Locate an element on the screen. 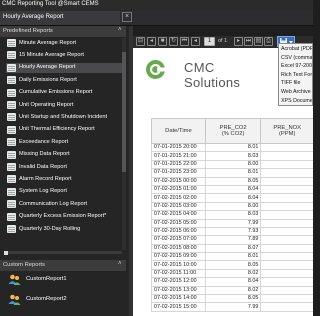 The height and width of the screenshot is (316, 320). predefined-reports-title: Predefined Reports is located at coordinates (28, 31).